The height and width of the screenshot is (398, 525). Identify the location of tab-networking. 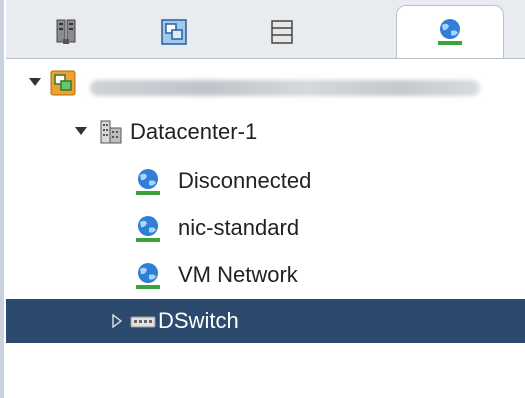
(450, 31).